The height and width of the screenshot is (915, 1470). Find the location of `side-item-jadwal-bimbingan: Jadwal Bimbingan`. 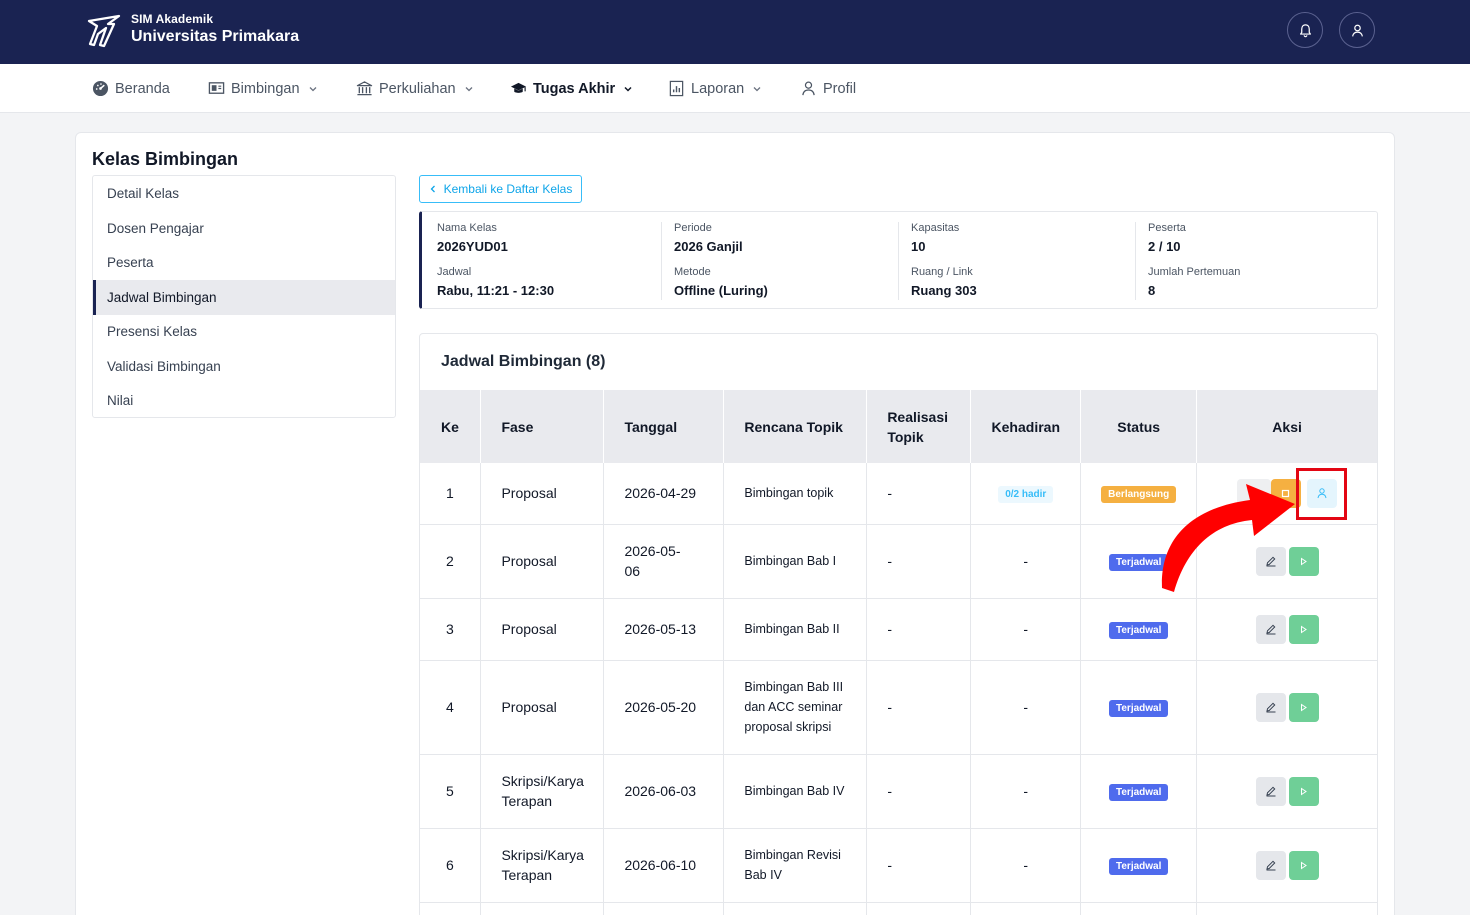

side-item-jadwal-bimbingan: Jadwal Bimbingan is located at coordinates (244, 297).